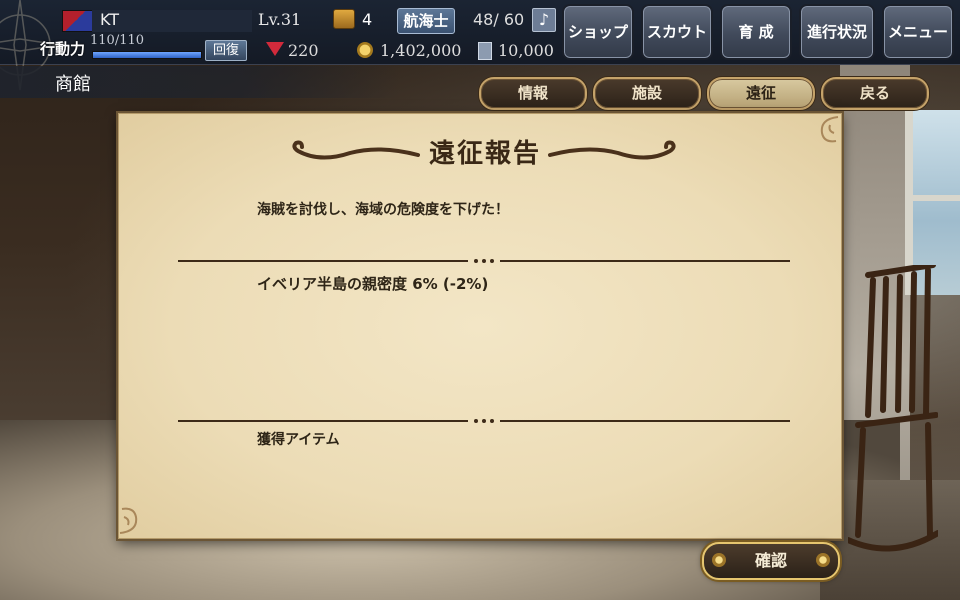 The image size is (960, 600). What do you see at coordinates (756, 32) in the screenshot?
I see `train-button: 育 成` at bounding box center [756, 32].